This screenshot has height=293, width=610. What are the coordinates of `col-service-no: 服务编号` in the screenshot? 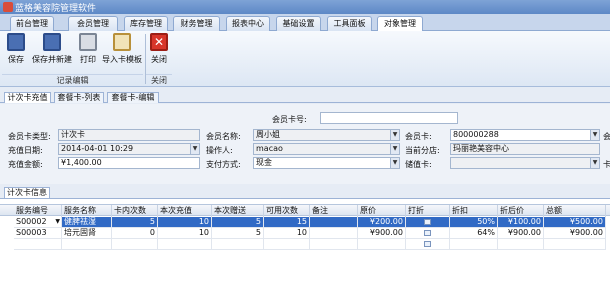 It's located at (38, 211).